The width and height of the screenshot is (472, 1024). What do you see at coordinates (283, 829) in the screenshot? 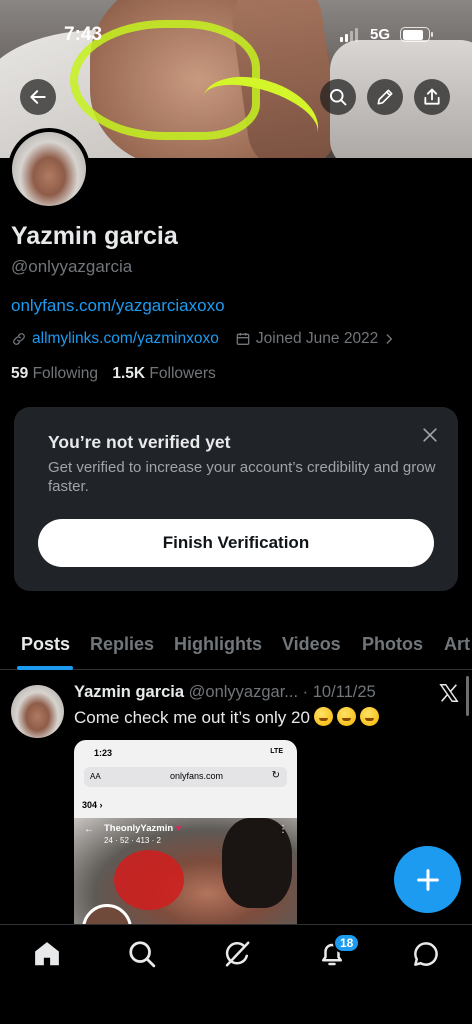
I see `media-more-icon: ⋮` at bounding box center [283, 829].